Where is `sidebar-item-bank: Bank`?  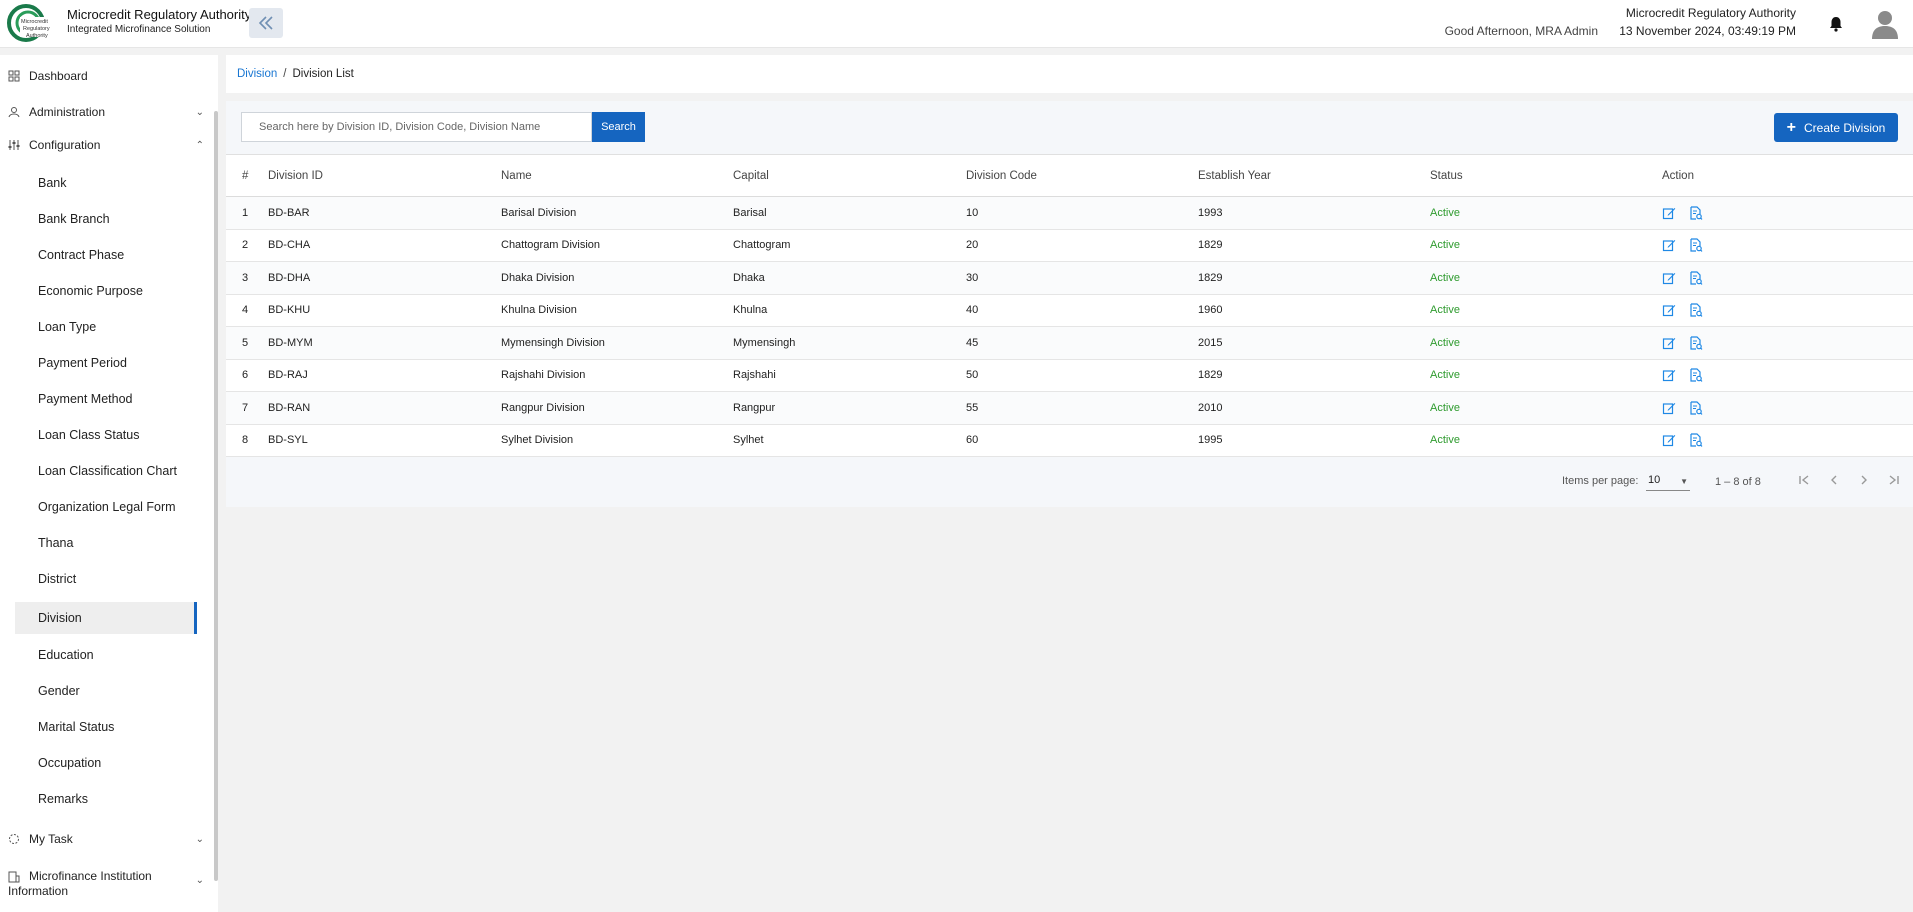 sidebar-item-bank: Bank is located at coordinates (106, 183).